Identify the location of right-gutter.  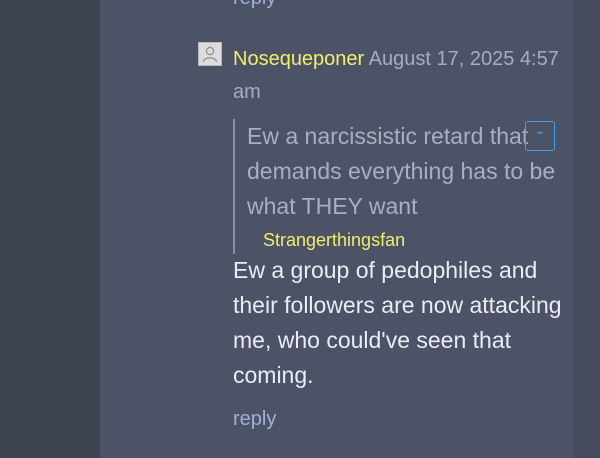
(587, 229).